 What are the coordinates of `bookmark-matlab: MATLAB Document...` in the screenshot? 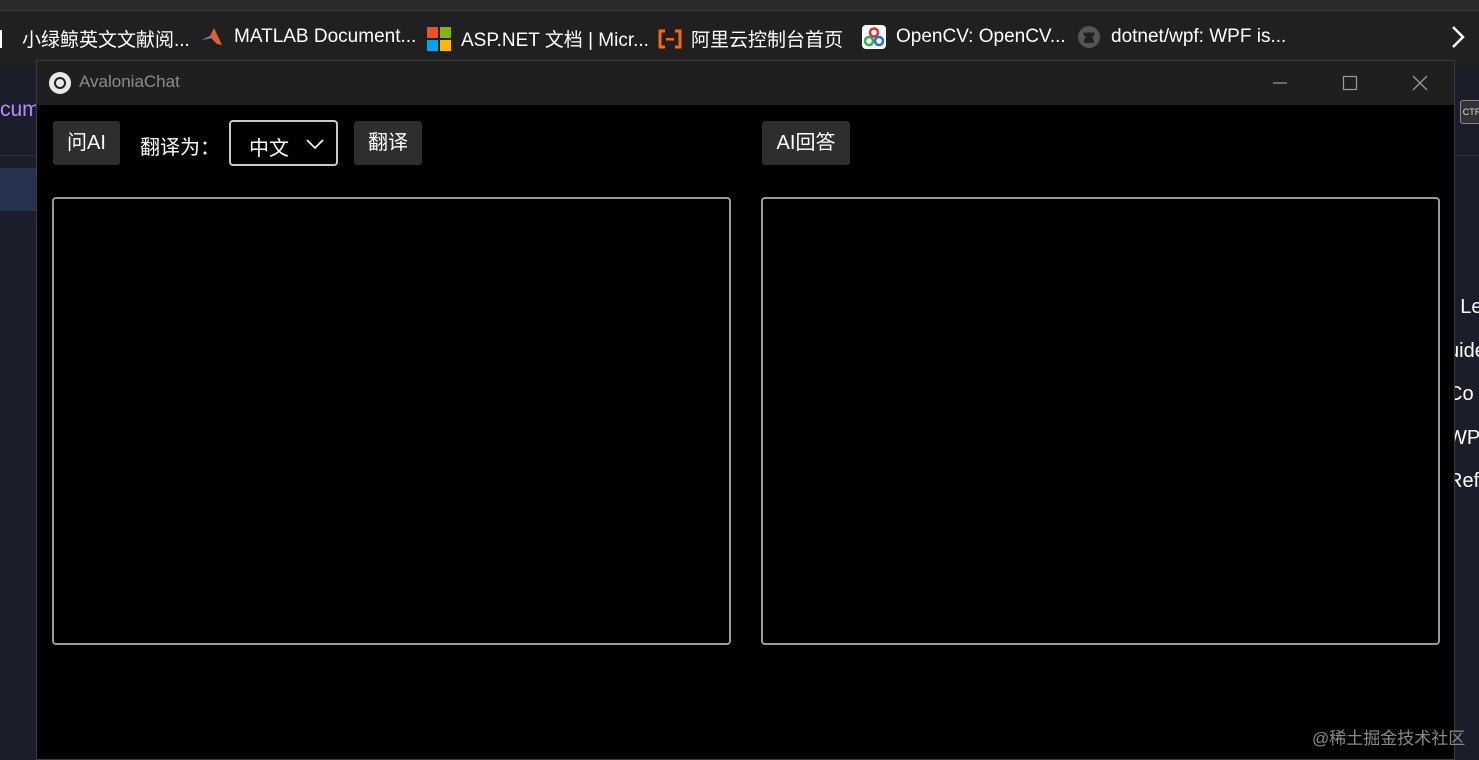 It's located at (308, 37).